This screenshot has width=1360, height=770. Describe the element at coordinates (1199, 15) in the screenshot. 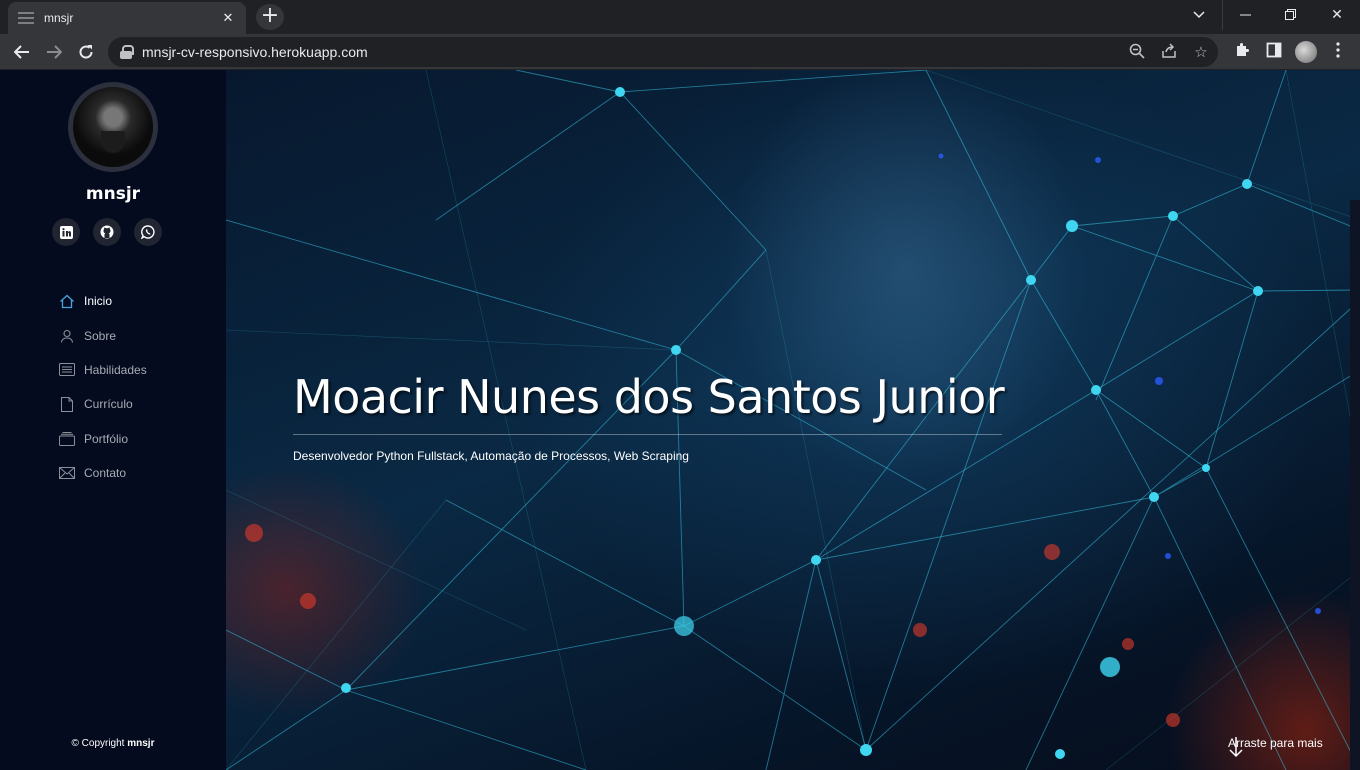

I see `tab-search-chevron-icon` at that location.